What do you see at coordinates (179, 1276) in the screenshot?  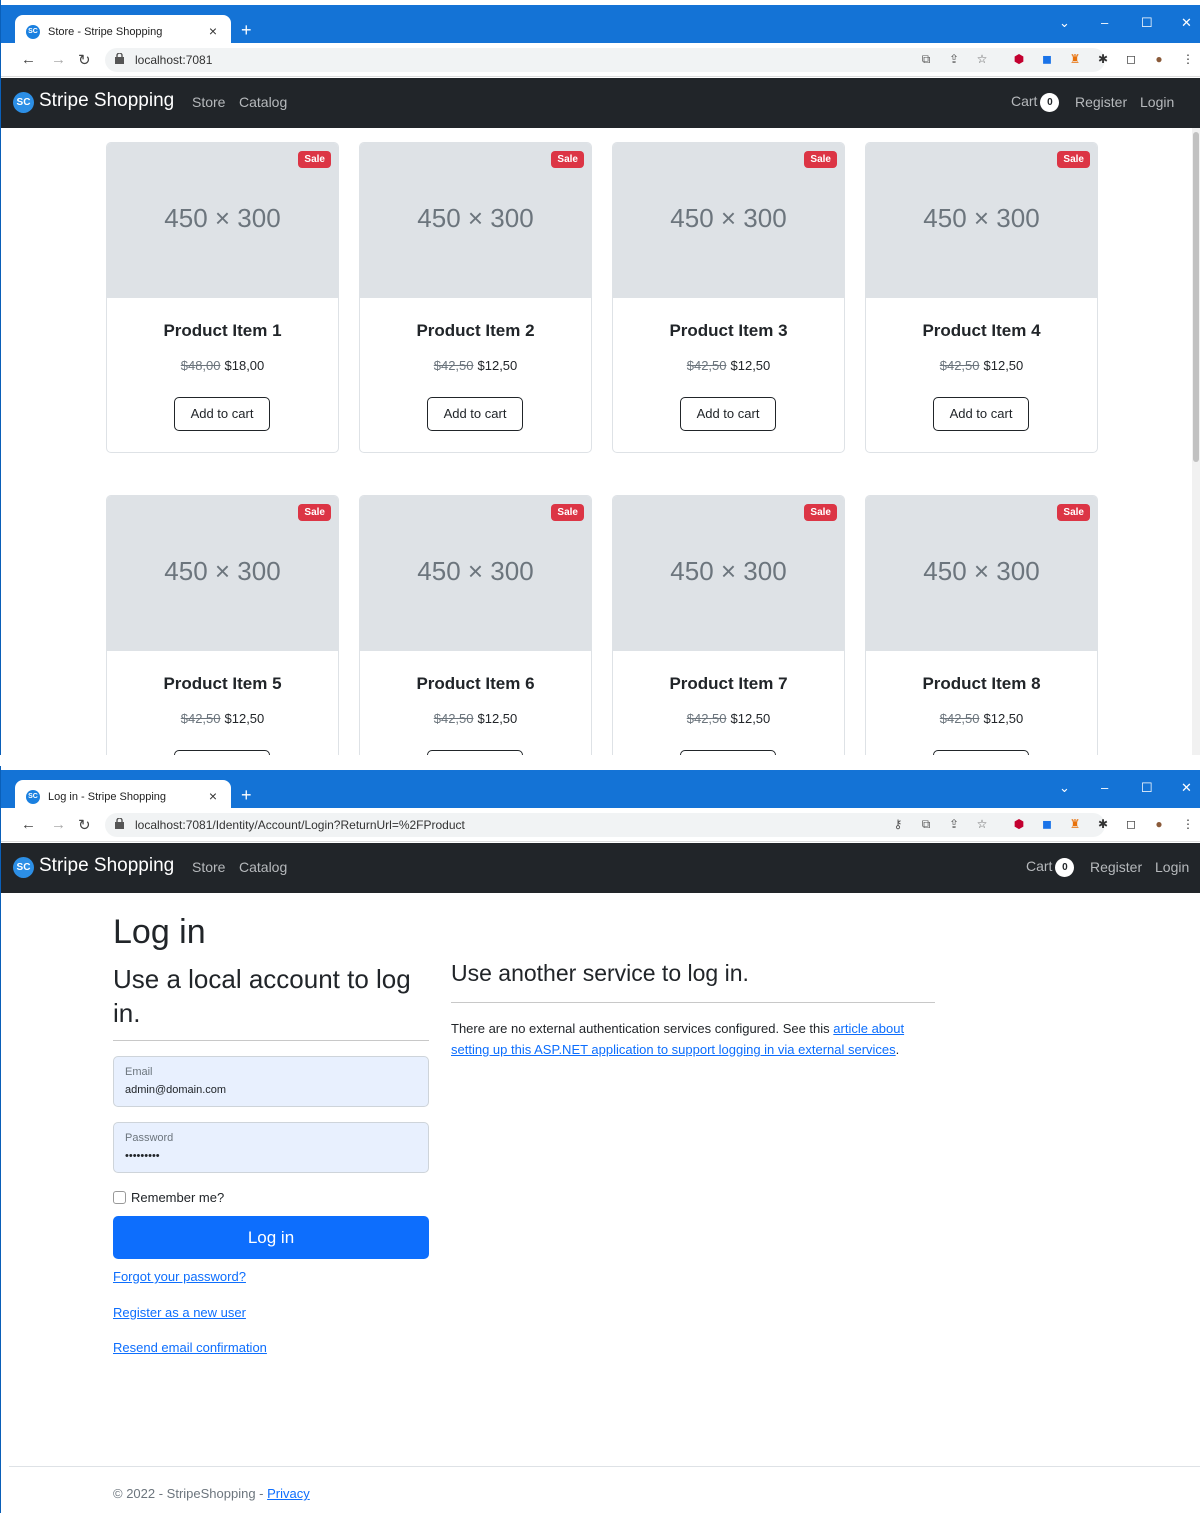 I see `forgot-password-link: Forgot your password?` at bounding box center [179, 1276].